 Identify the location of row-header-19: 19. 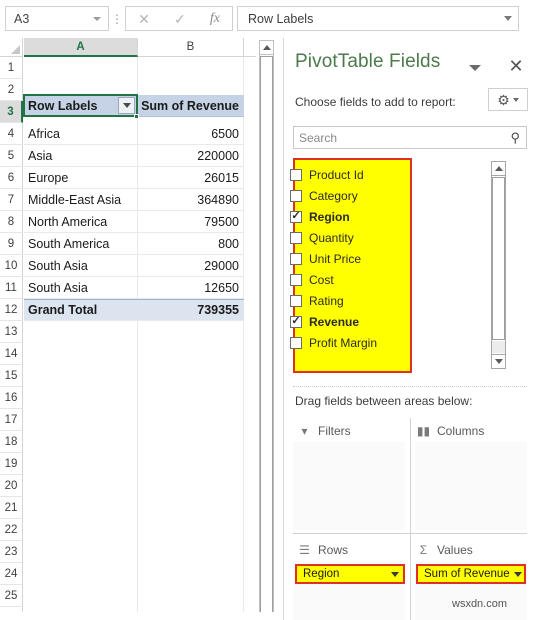
(11, 464).